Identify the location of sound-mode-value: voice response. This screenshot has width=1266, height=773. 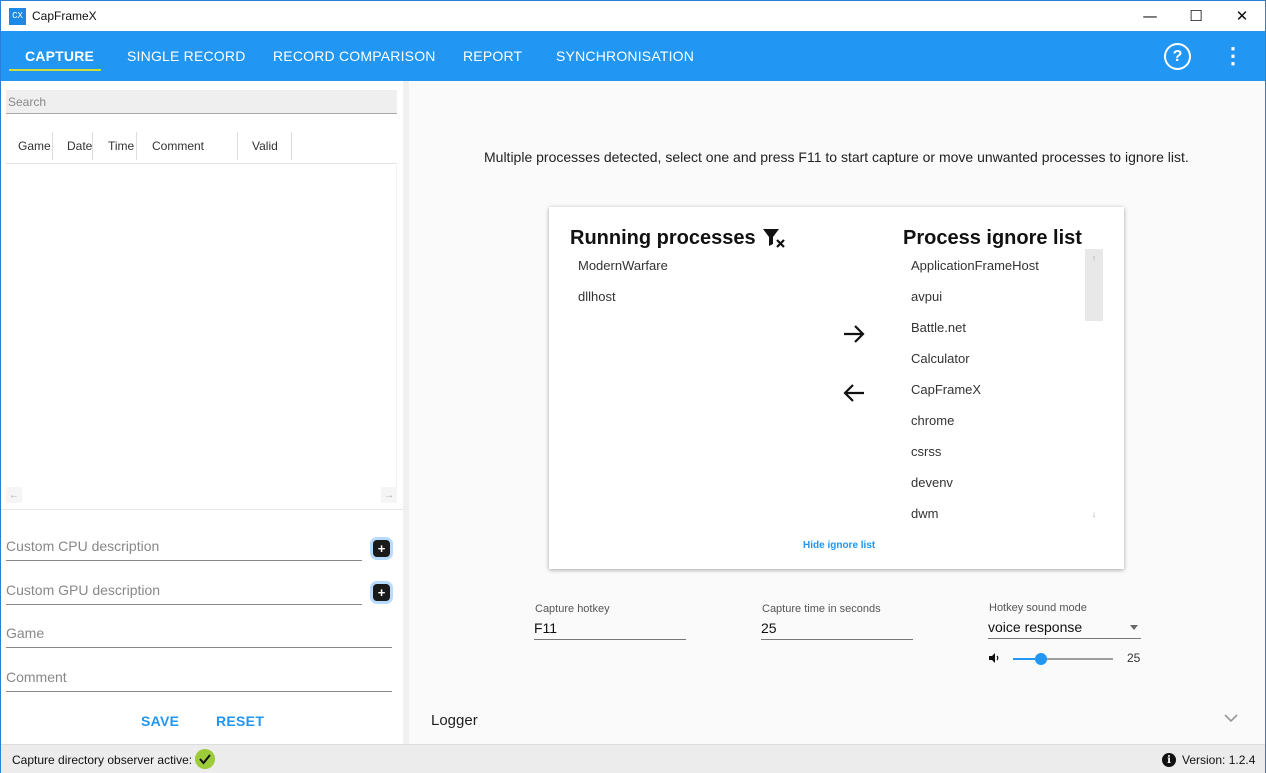
(1035, 627).